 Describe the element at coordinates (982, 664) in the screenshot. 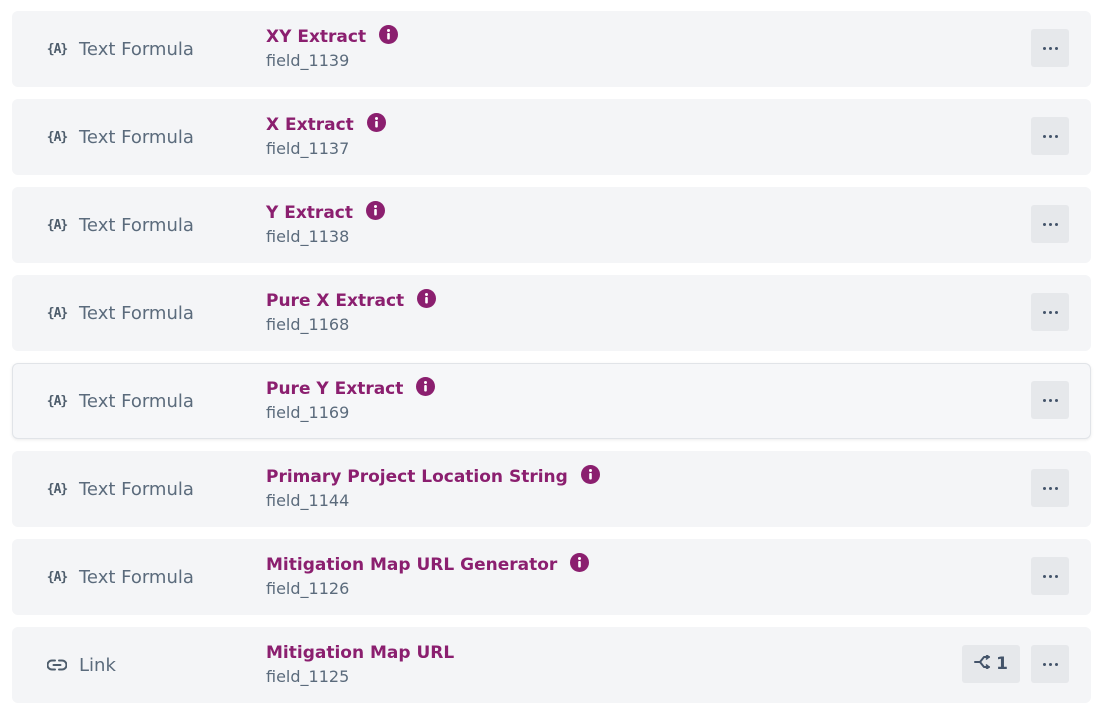

I see `connections-icon` at that location.